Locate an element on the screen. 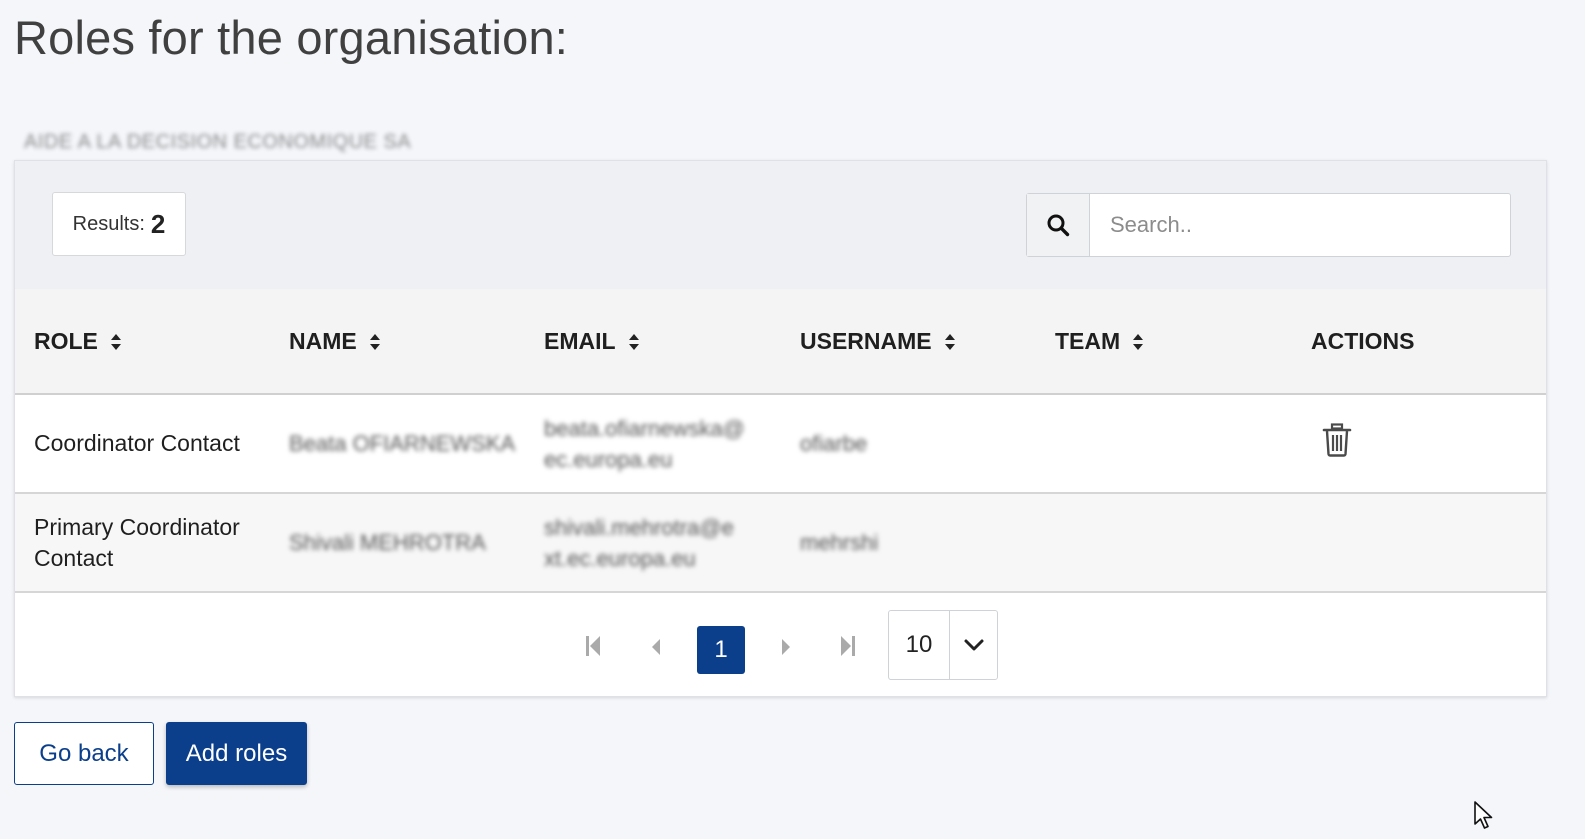 Image resolution: width=1585 pixels, height=839 pixels. results-label: Results: is located at coordinates (108, 223).